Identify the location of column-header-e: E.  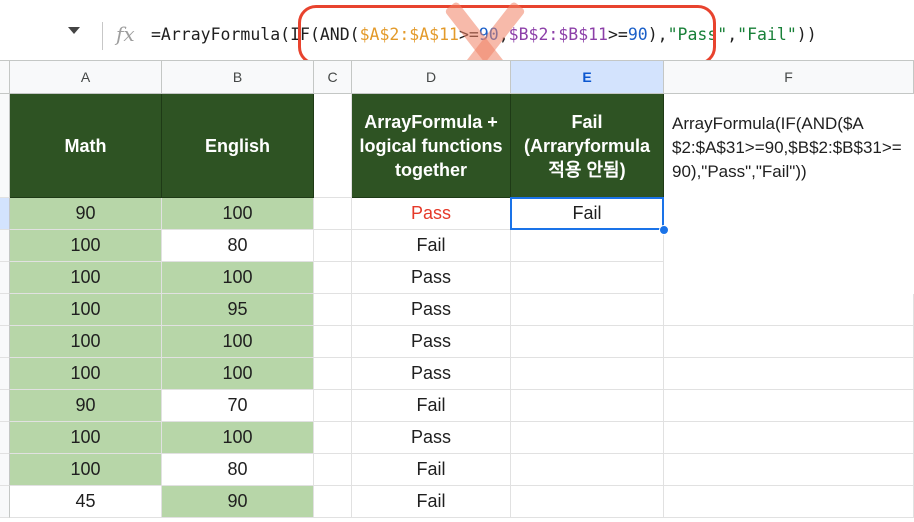
(587, 77).